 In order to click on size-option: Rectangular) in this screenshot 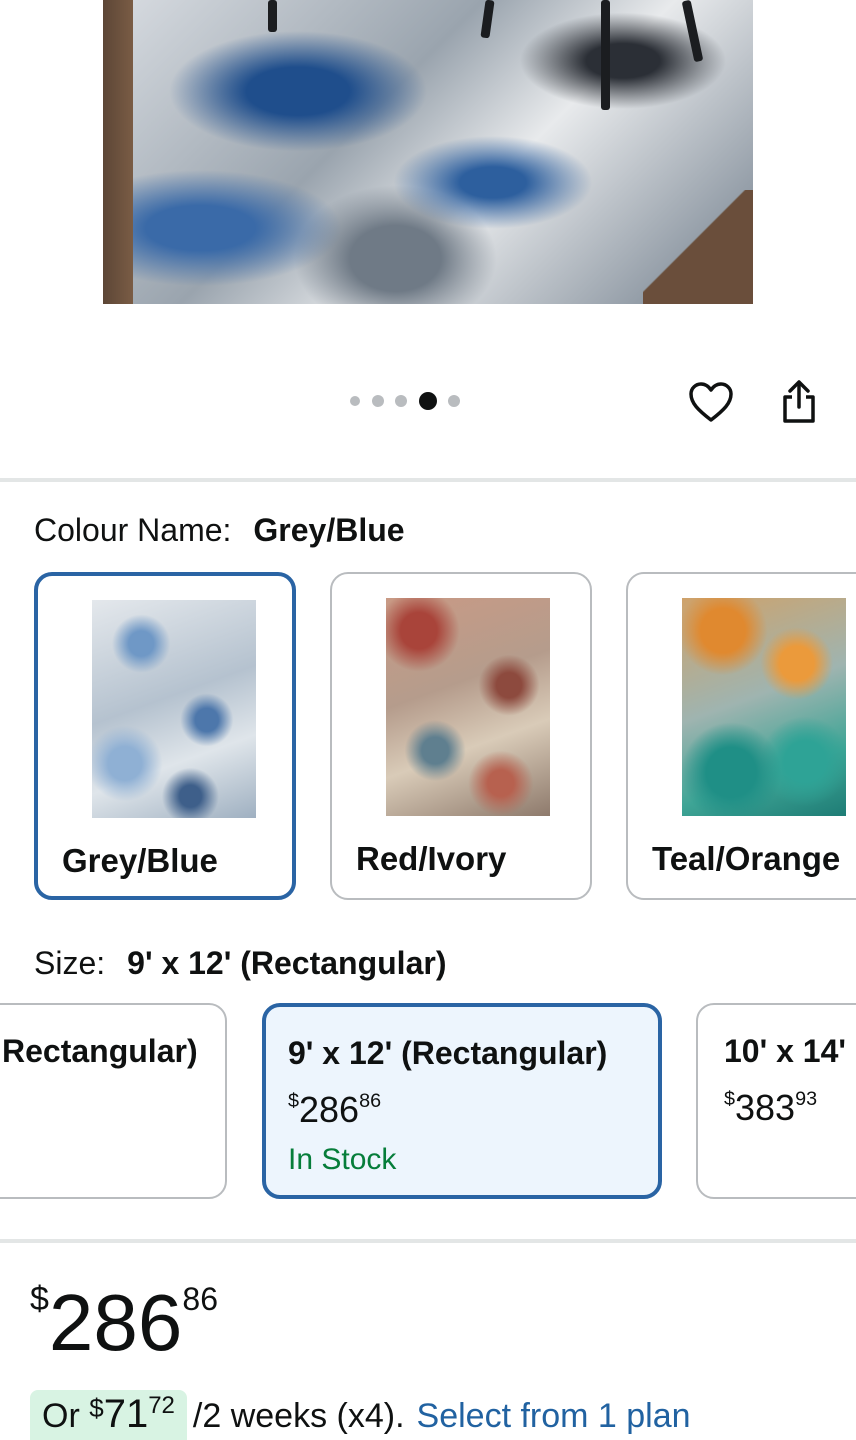, I will do `click(113, 1101)`.